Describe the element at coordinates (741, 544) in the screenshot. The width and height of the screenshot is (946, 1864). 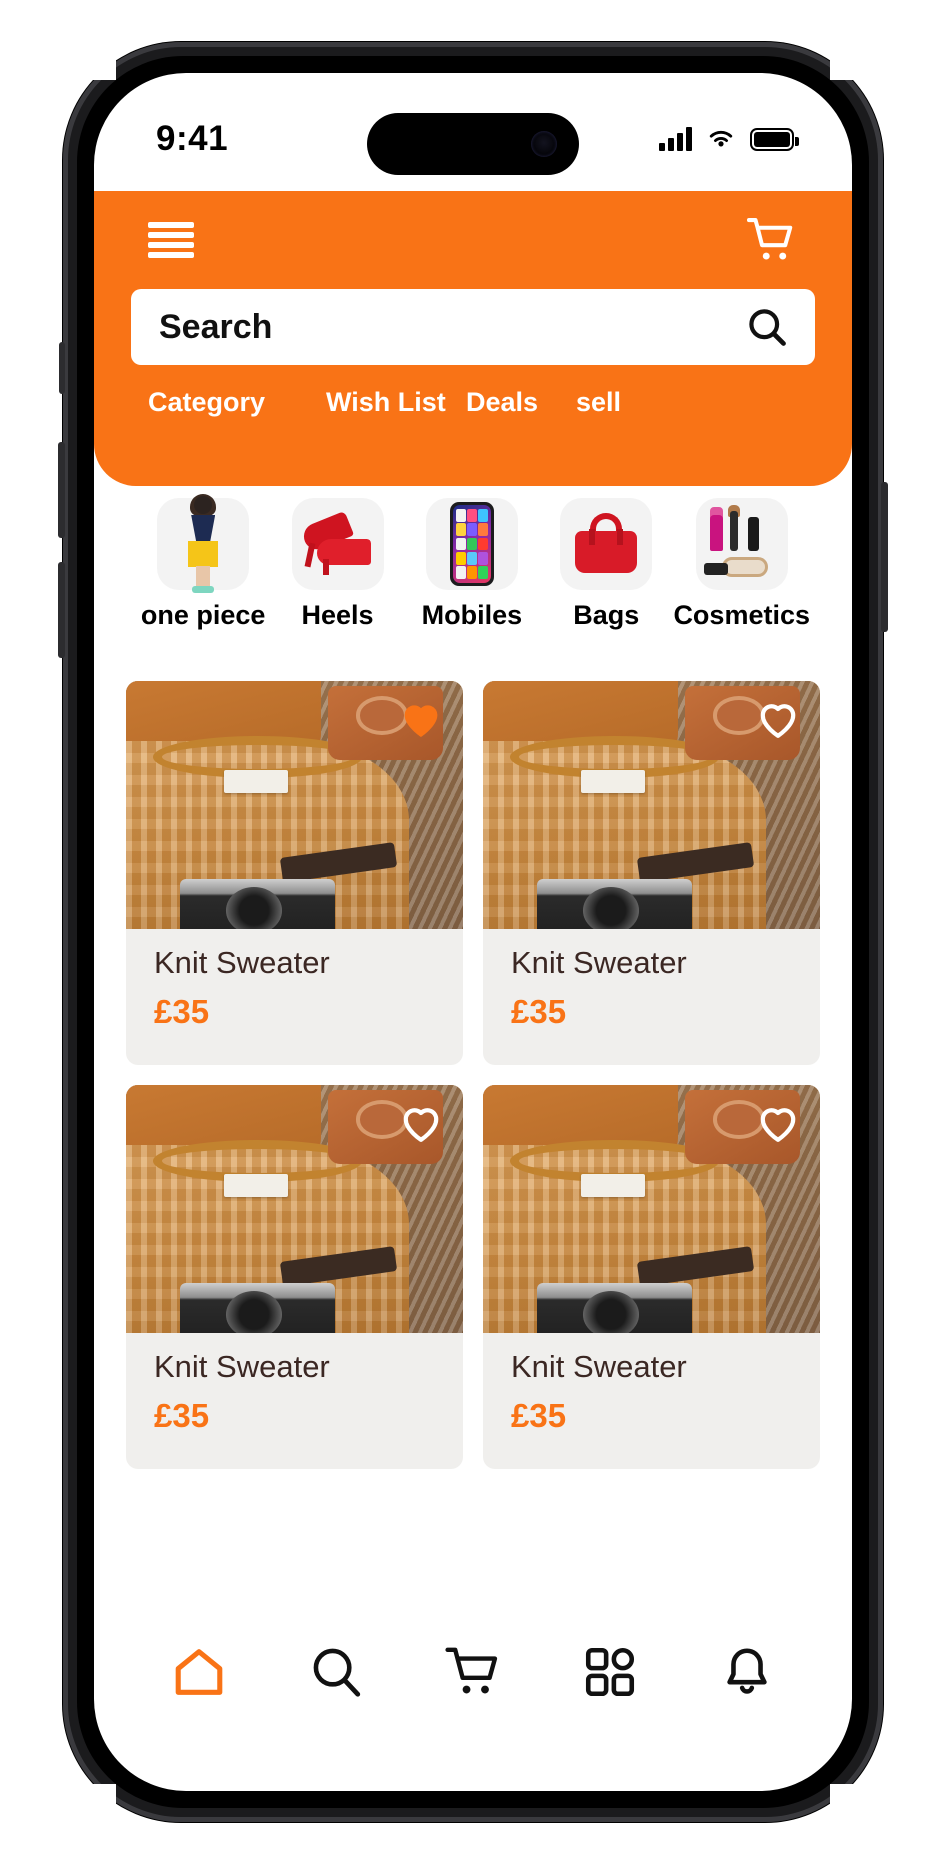
I see `cosmetics-icon` at that location.